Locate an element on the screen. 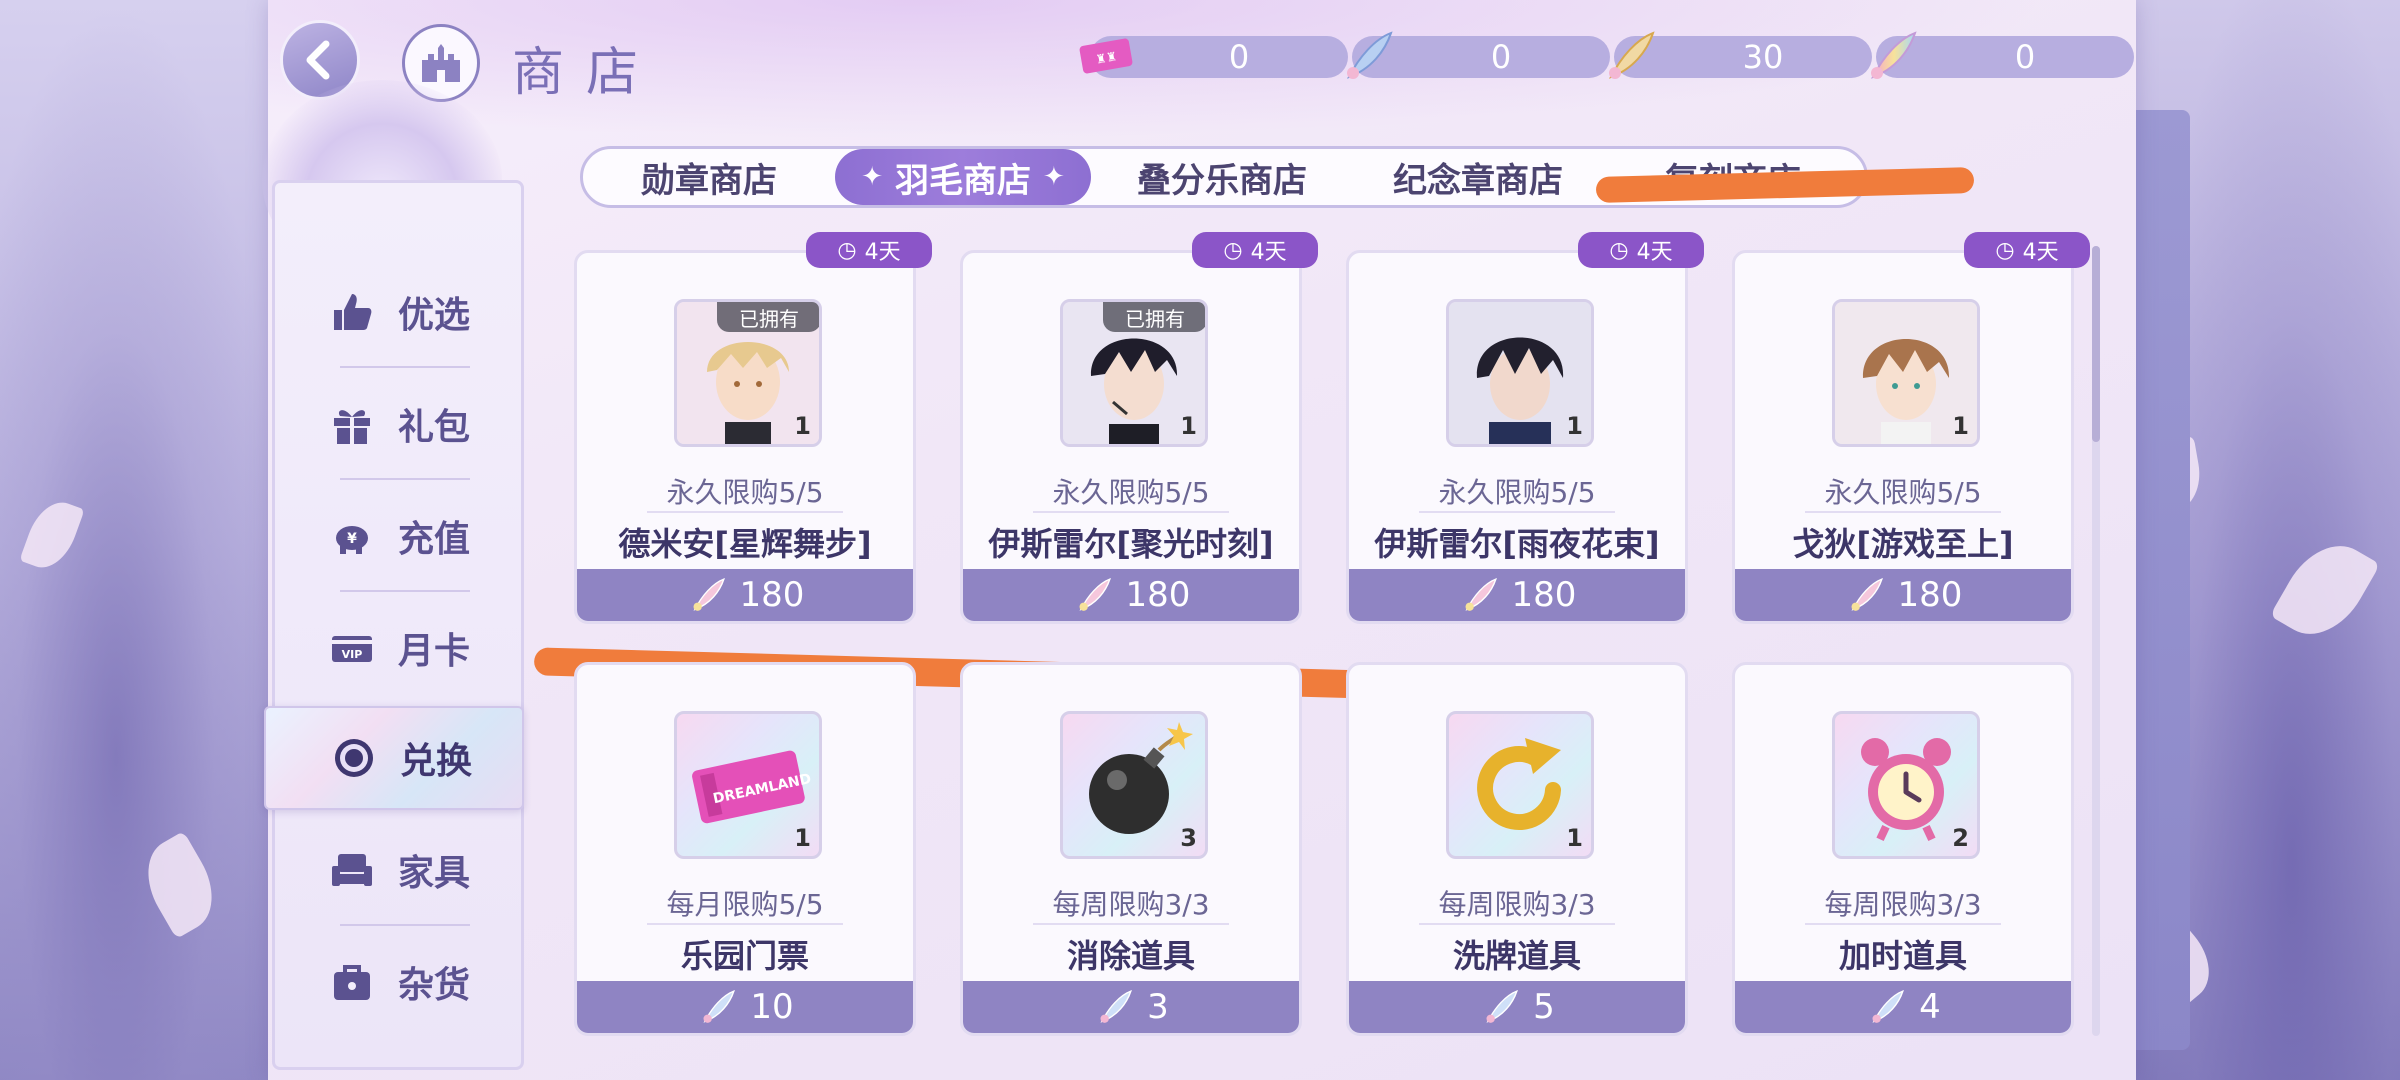  price-value: 5 is located at coordinates (1544, 1007).